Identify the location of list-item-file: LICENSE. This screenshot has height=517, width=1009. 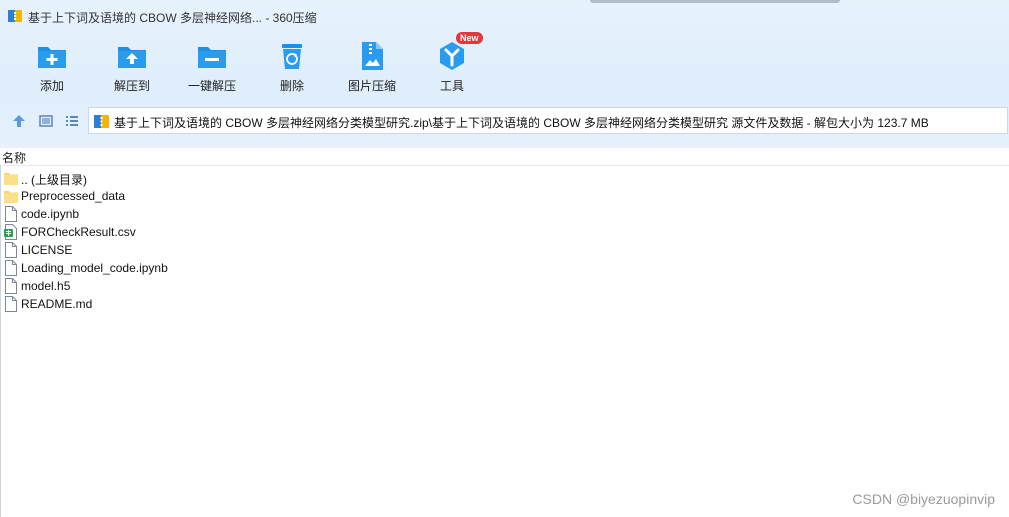
(504, 250).